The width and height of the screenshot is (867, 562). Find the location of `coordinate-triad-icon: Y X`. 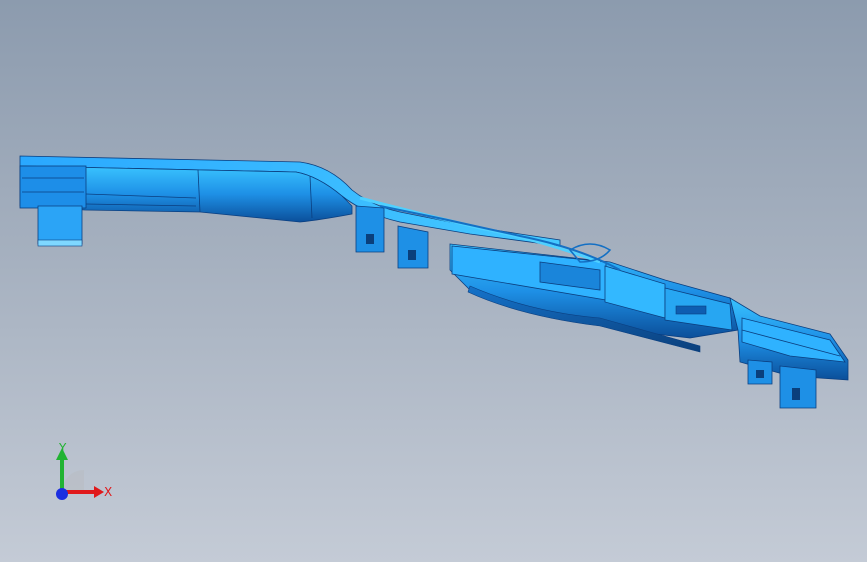

coordinate-triad-icon: Y X is located at coordinates (84, 470).